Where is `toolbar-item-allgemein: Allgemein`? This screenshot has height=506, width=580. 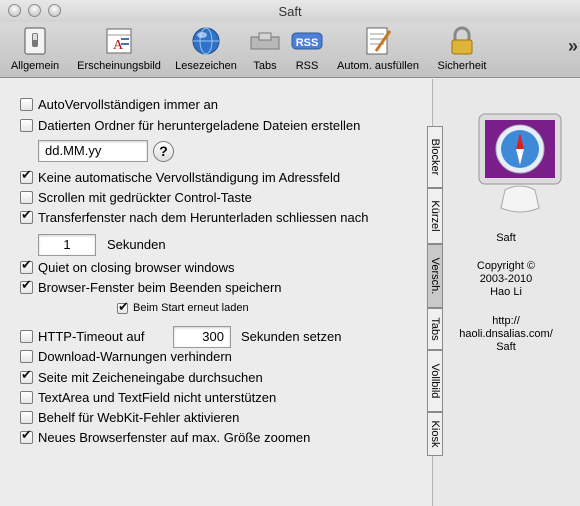
toolbar-item-allgemein: Allgemein is located at coordinates (35, 48).